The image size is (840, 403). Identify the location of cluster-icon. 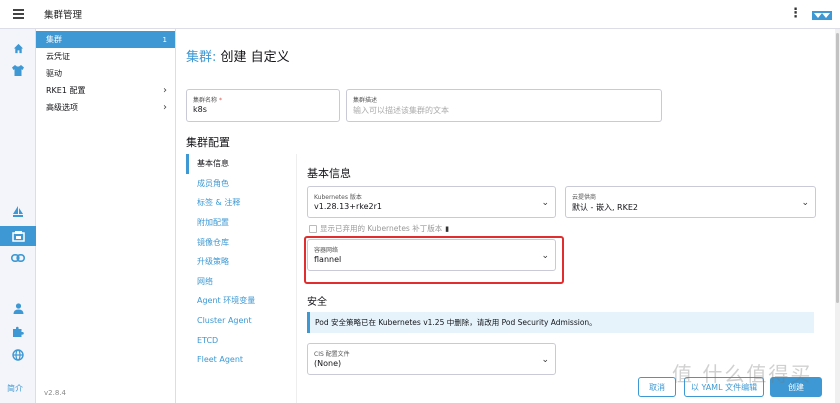
(18, 236).